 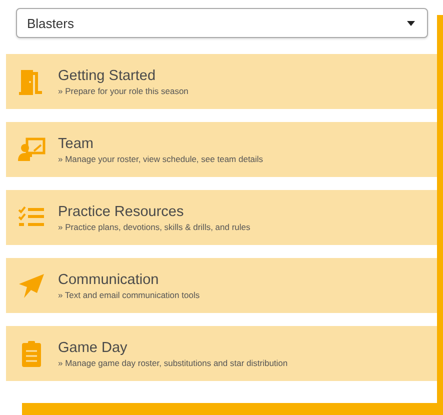 What do you see at coordinates (109, 280) in the screenshot?
I see `card-title: Communication` at bounding box center [109, 280].